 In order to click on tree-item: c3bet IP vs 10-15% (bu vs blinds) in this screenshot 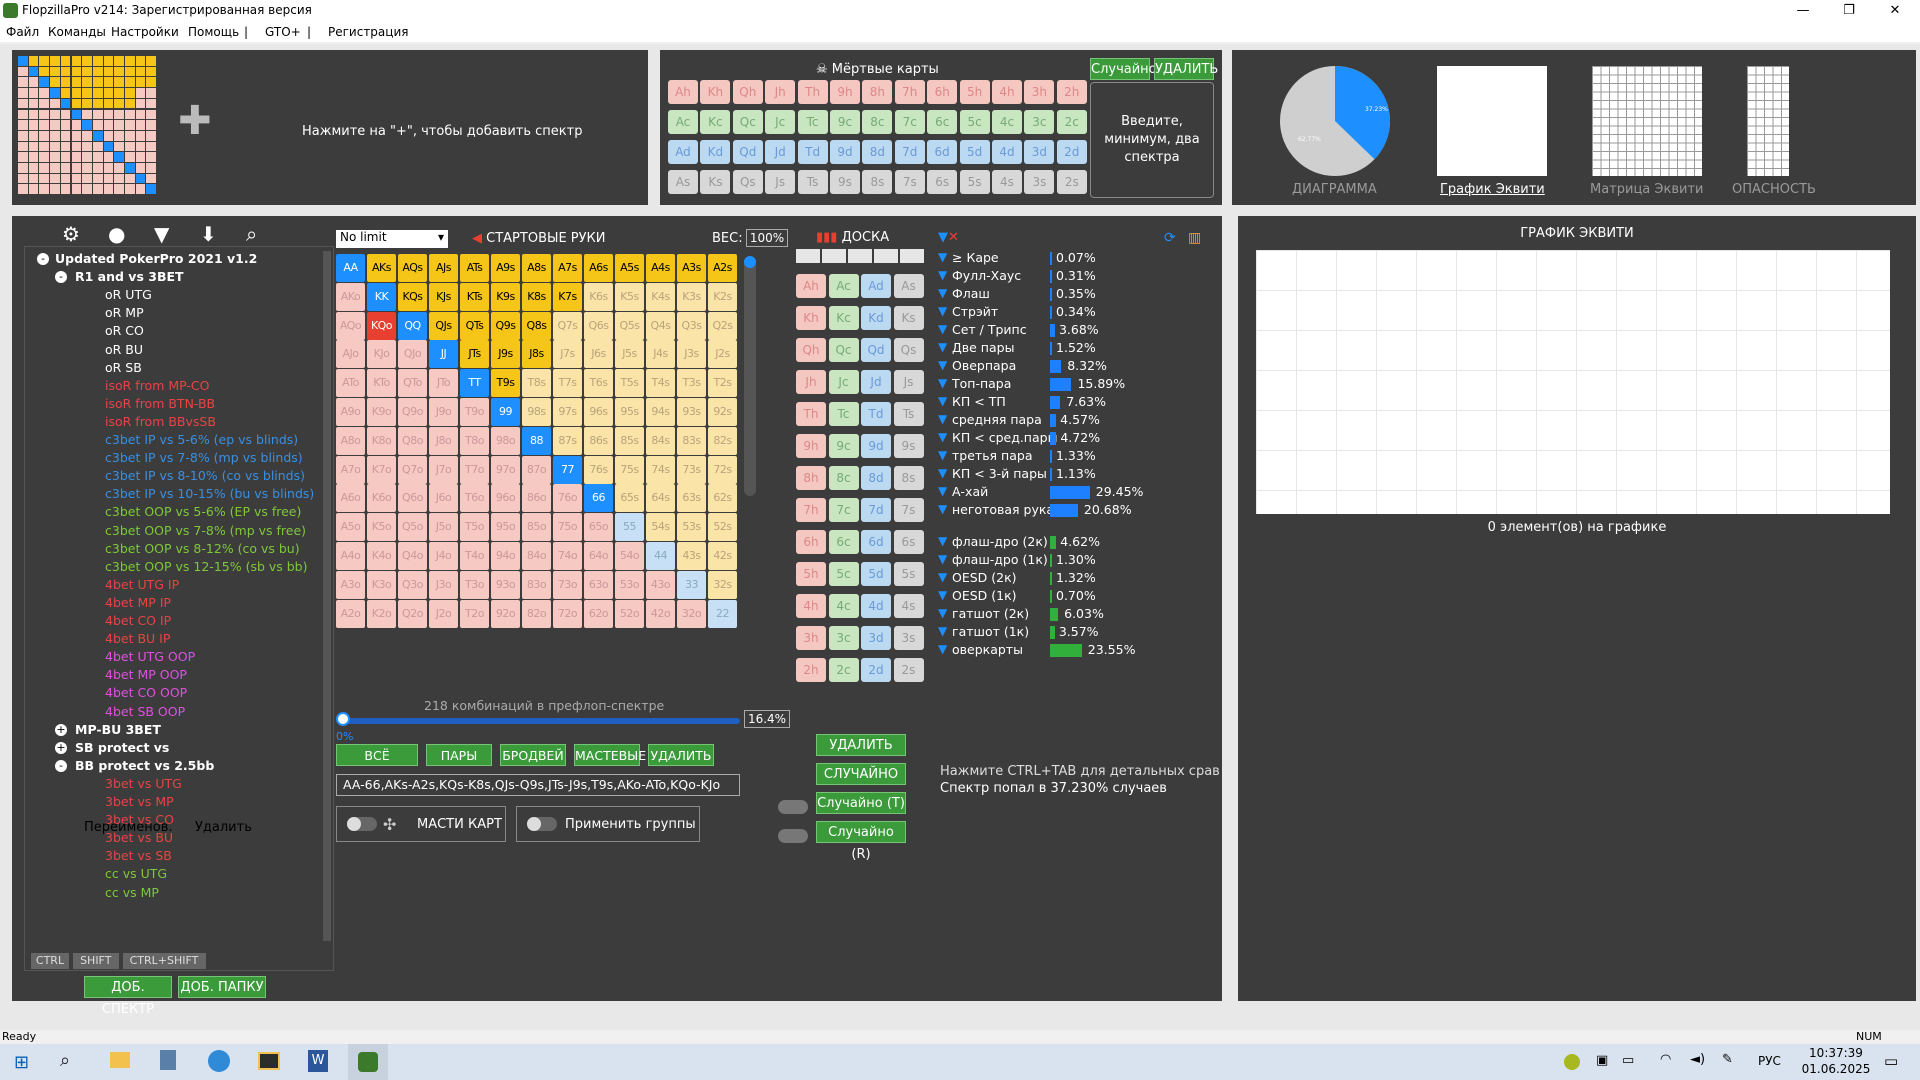, I will do `click(172, 495)`.